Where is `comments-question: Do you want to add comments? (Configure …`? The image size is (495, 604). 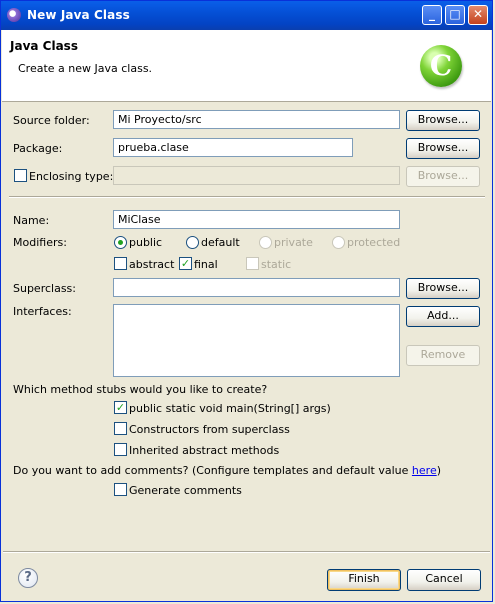 comments-question: Do you want to add comments? (Configure … is located at coordinates (227, 470).